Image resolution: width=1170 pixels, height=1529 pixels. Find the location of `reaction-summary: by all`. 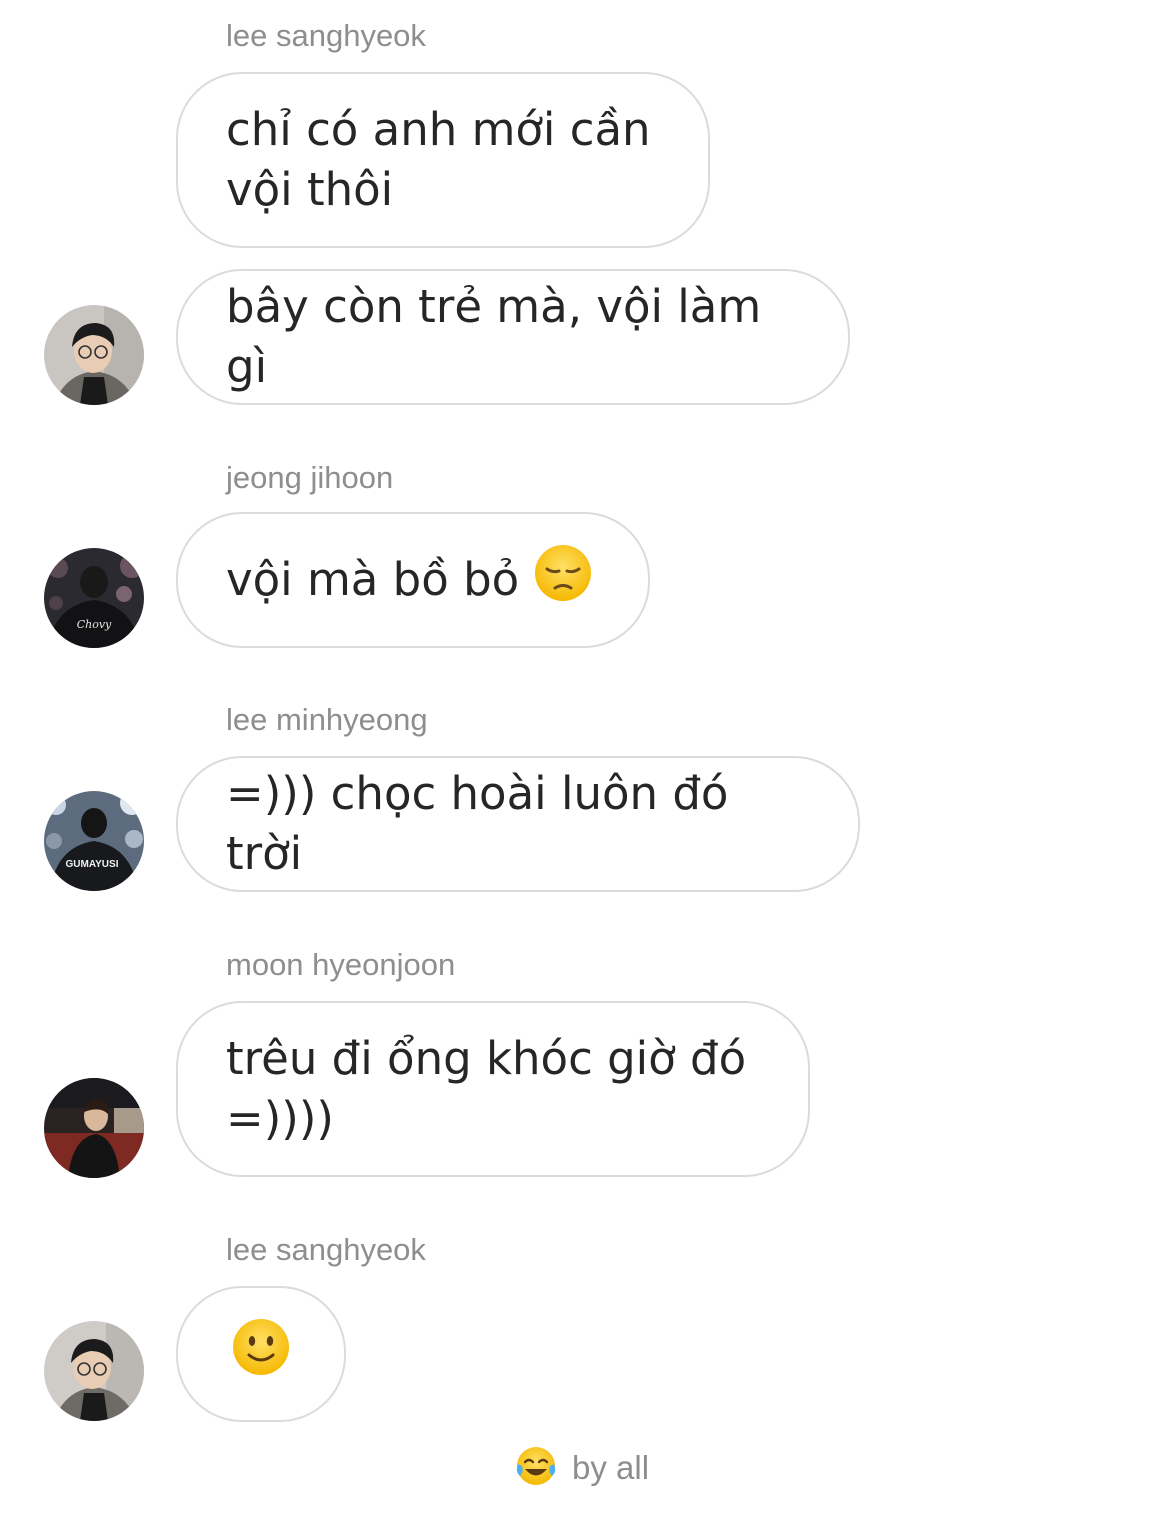

reaction-summary: by all is located at coordinates (581, 1468).